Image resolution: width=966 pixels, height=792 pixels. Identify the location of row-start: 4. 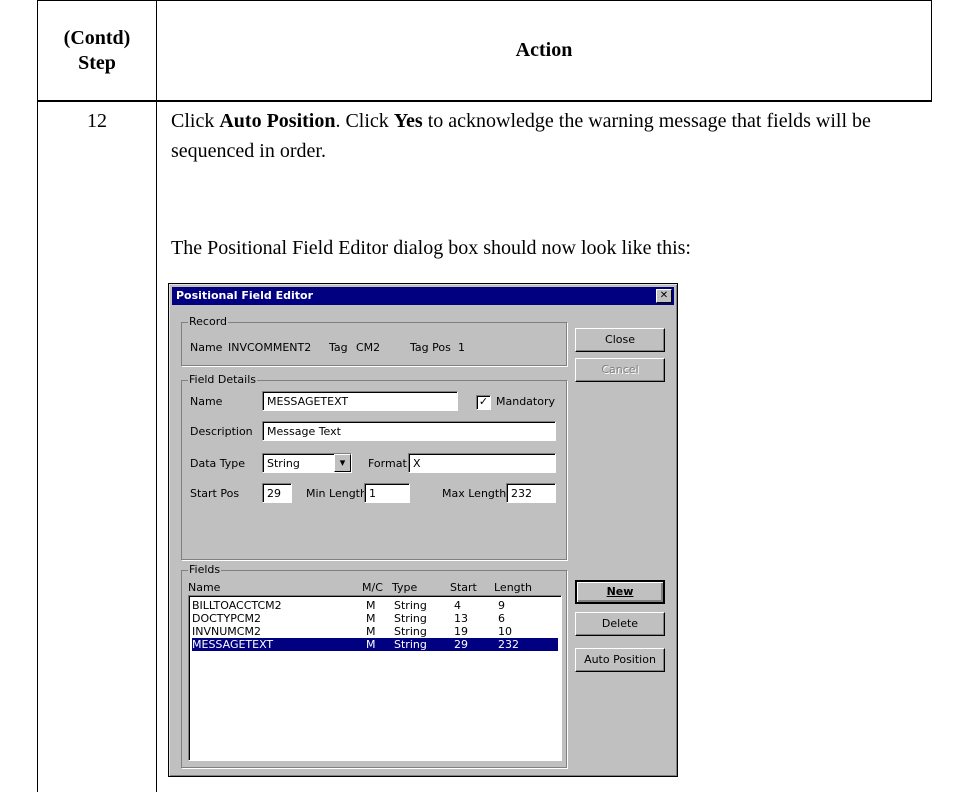
(457, 605).